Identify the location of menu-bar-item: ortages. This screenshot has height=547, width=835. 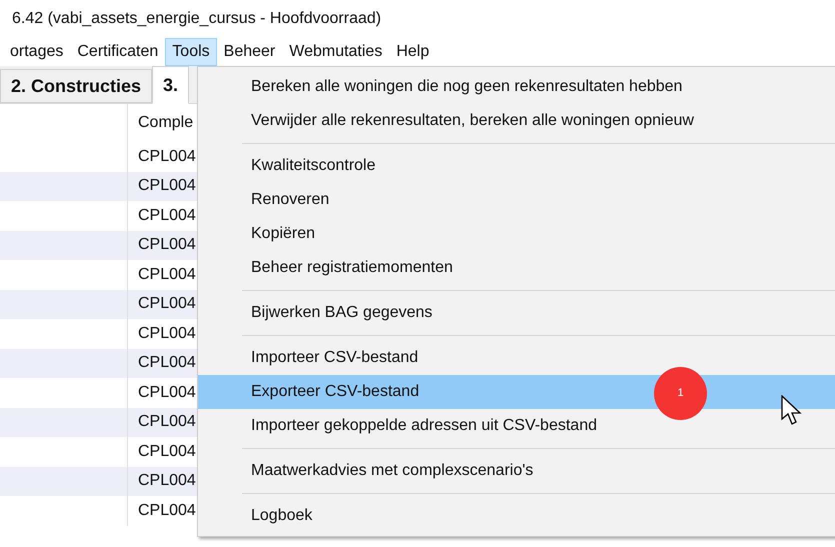
(36, 52).